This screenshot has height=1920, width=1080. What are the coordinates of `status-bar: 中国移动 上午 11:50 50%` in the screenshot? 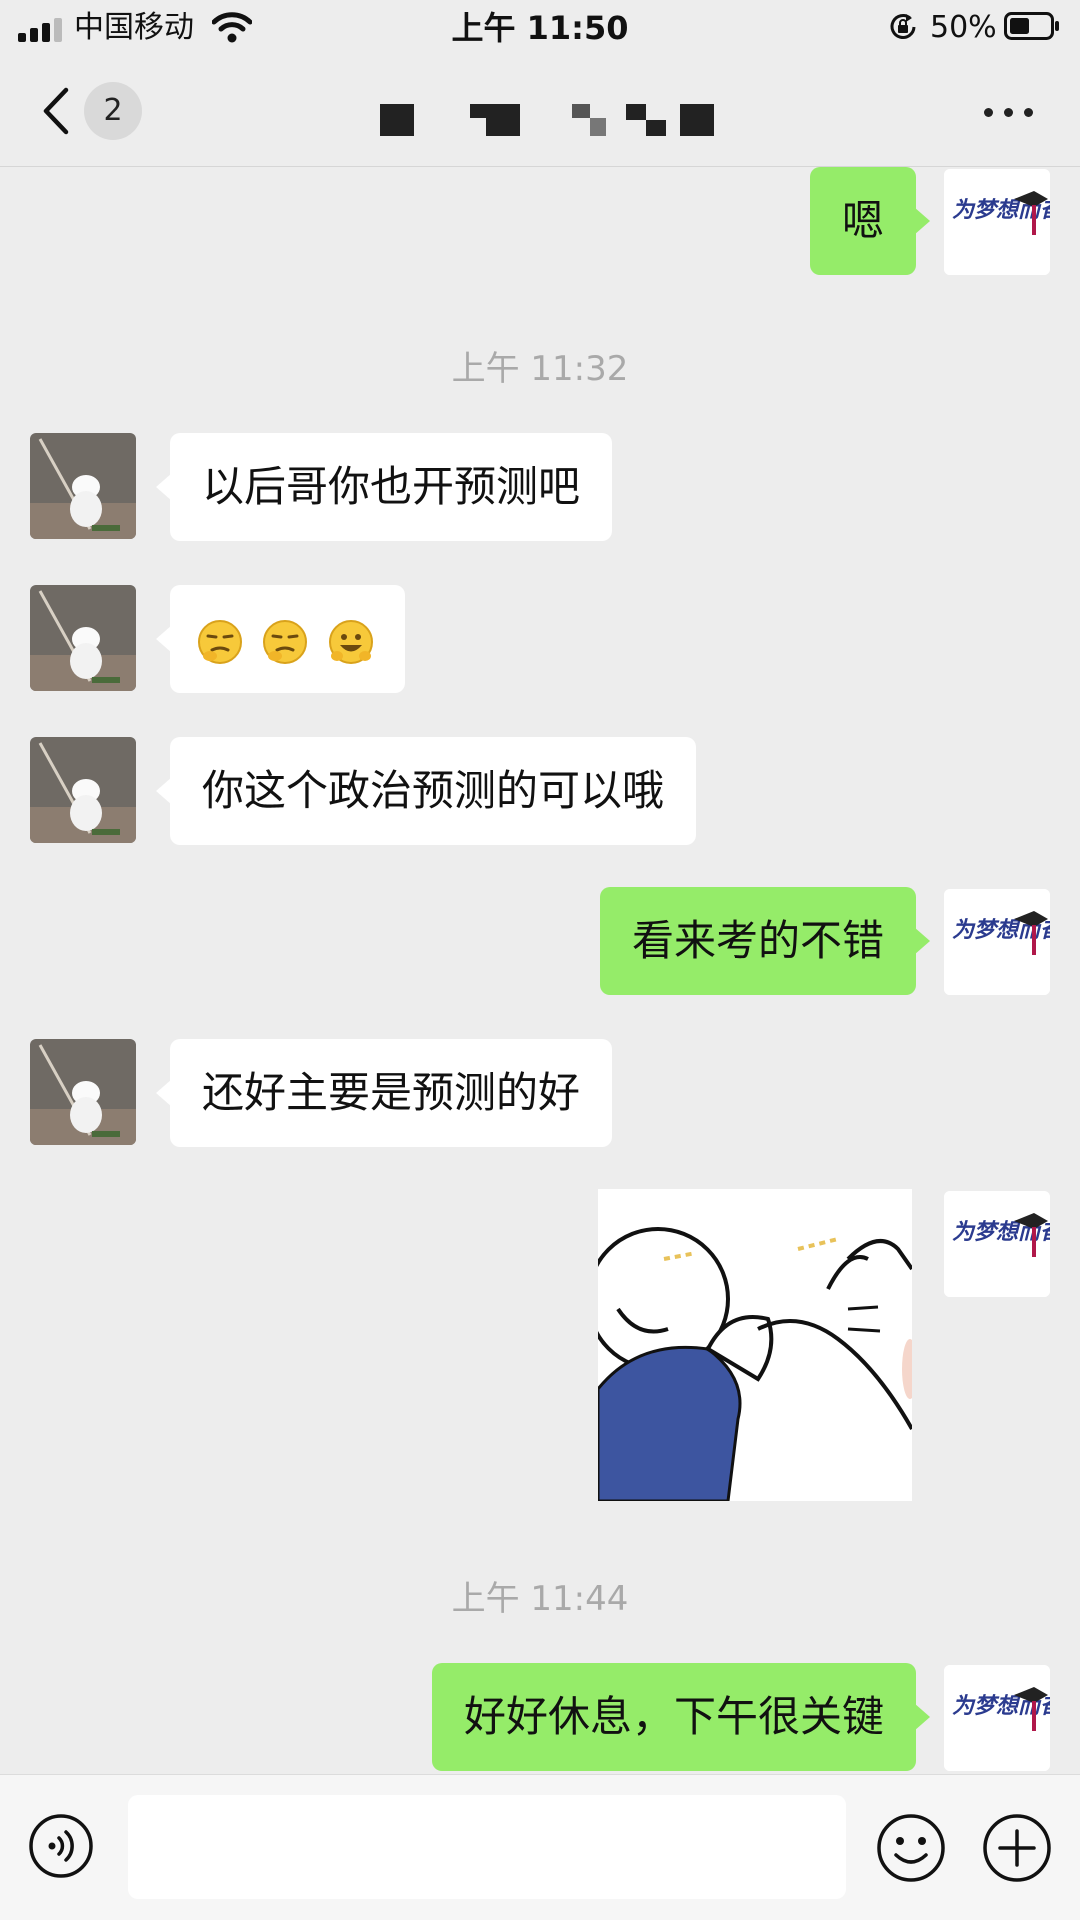 It's located at (540, 28).